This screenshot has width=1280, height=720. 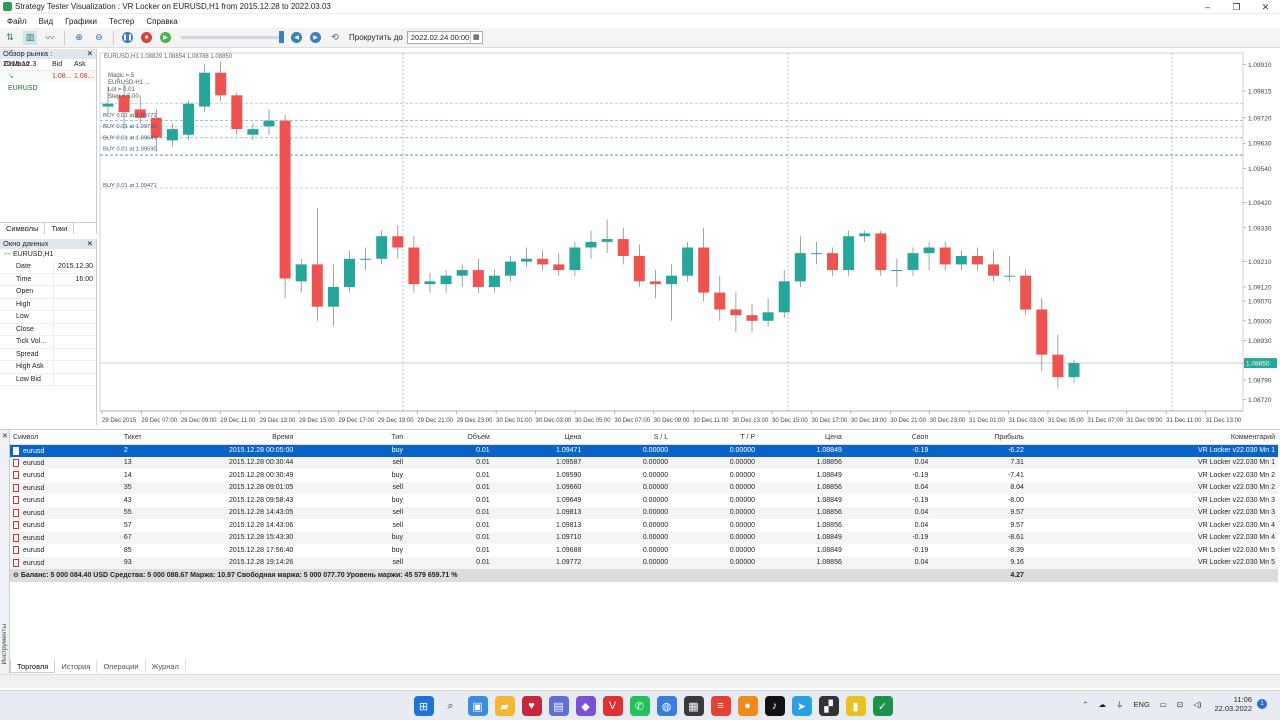 I want to click on notification-icon: 1, so click(x=1262, y=704).